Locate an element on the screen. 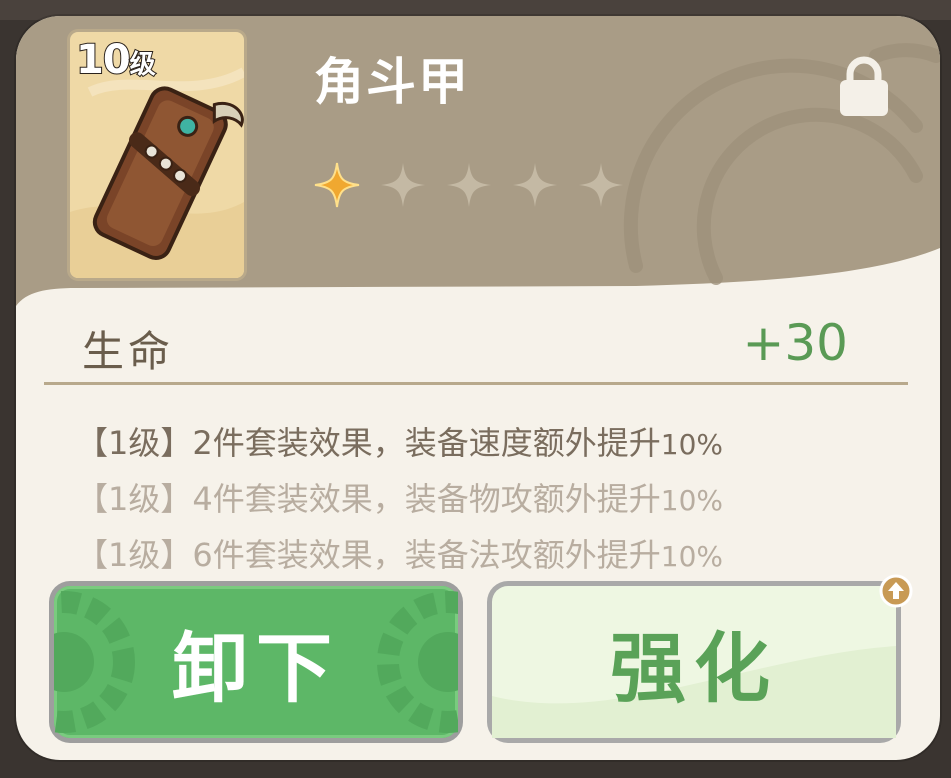  set-effect-4pc: 【1级】4件套装效果，装备物攻额外提升10% is located at coordinates (399, 499).